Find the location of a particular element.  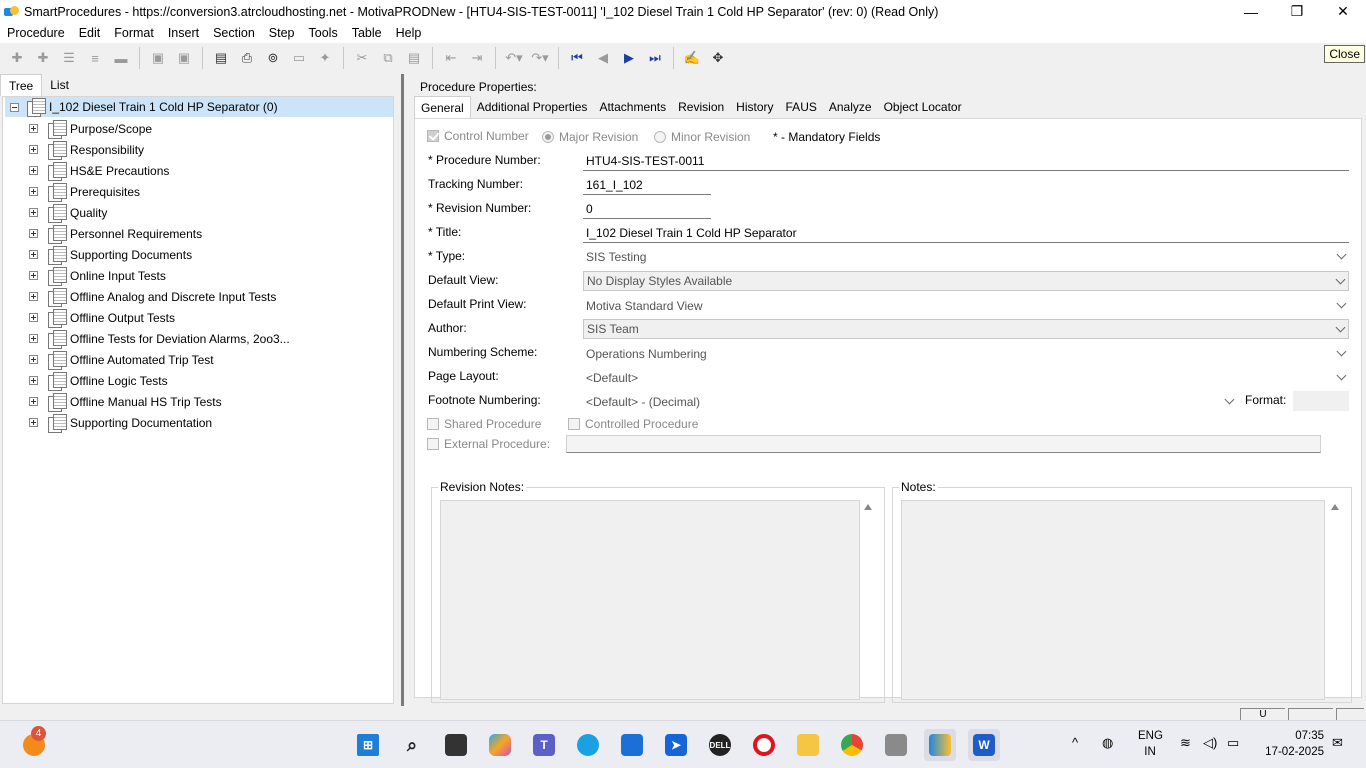

previous-record-icon: ◀ is located at coordinates (603, 58).